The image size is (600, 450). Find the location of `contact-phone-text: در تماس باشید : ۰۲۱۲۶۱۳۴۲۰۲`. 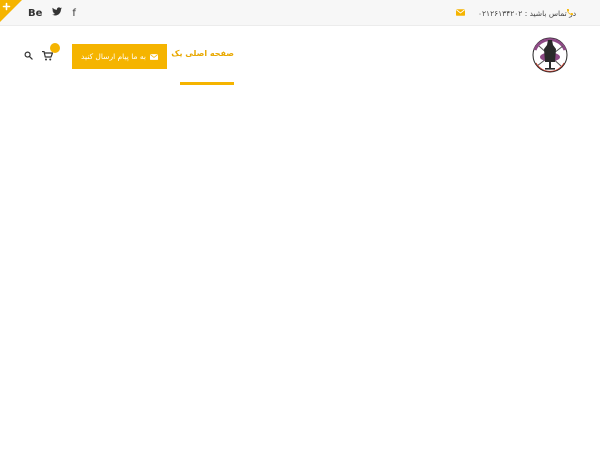

contact-phone-text: در تماس باشید : ۰۲۱۲۶۱۳۴۲۰۲ is located at coordinates (527, 13).